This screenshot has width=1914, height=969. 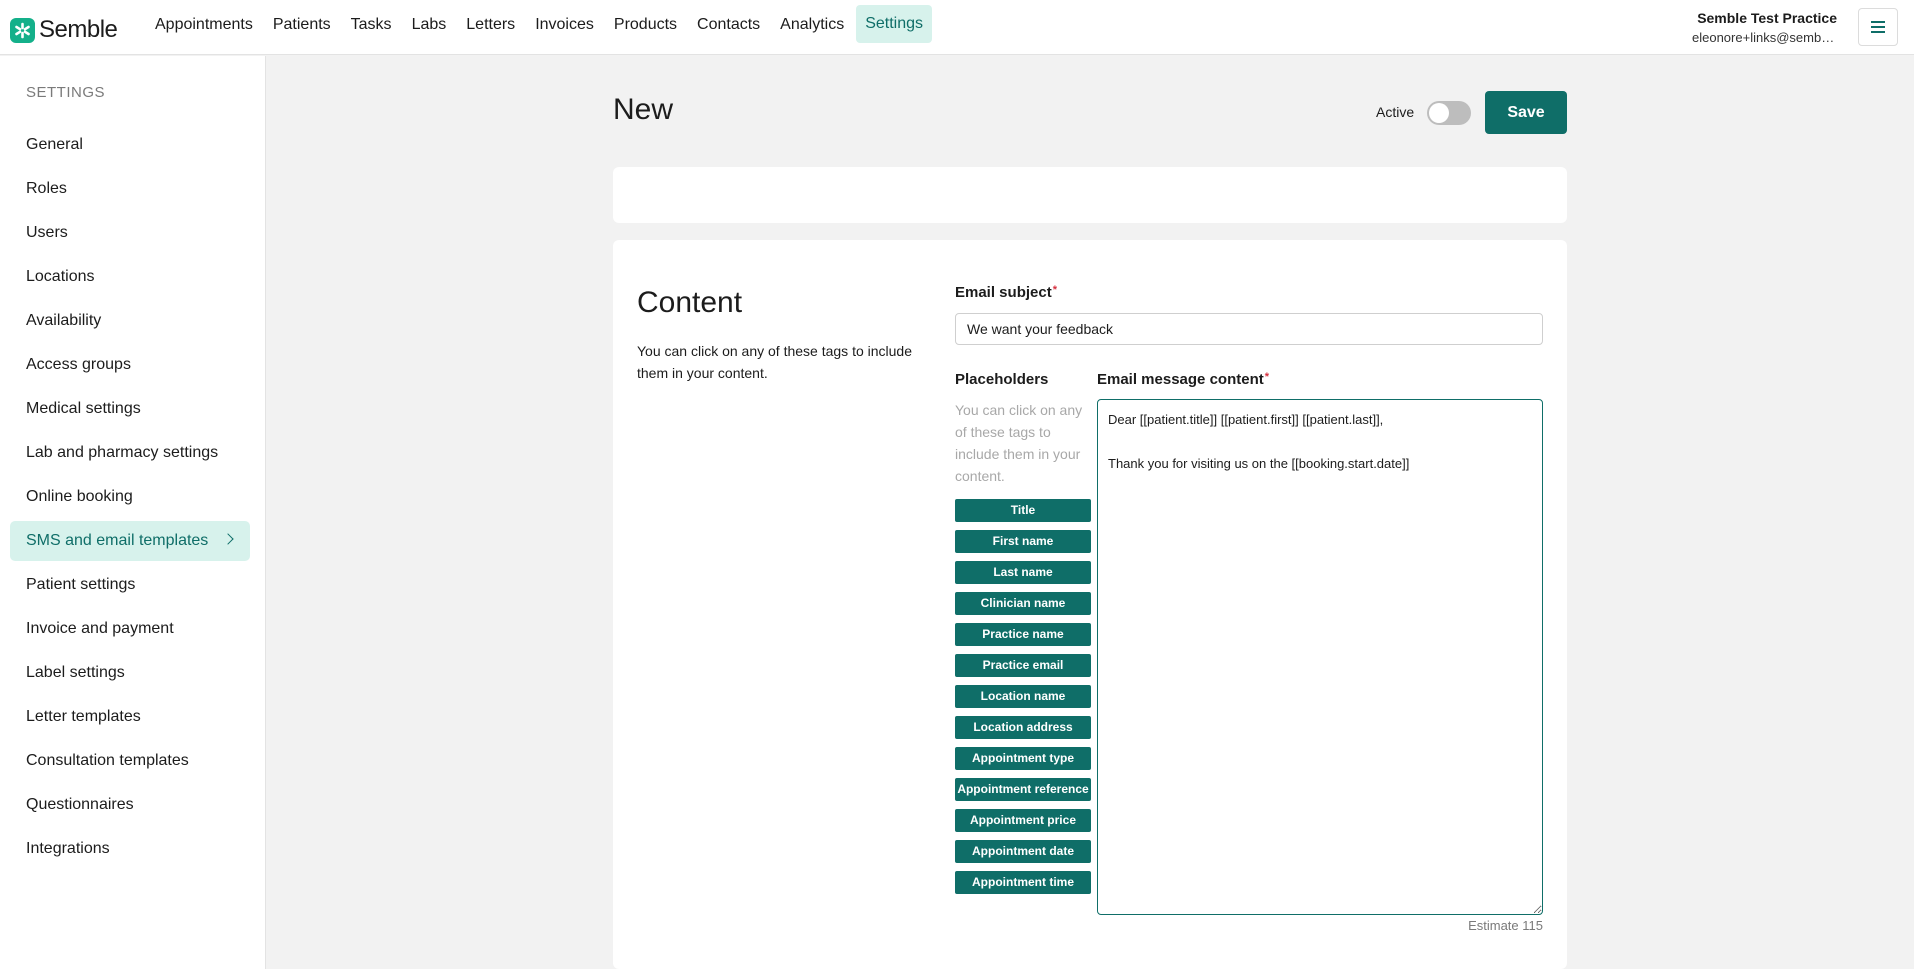 I want to click on placeholder-tag-last-name: Last name, so click(x=1023, y=572).